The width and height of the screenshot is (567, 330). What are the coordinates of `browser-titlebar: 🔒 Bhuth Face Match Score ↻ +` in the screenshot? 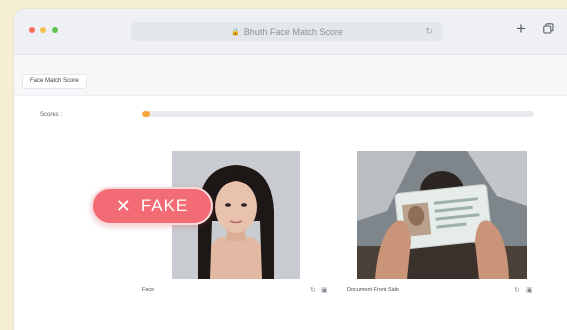 It's located at (290, 32).